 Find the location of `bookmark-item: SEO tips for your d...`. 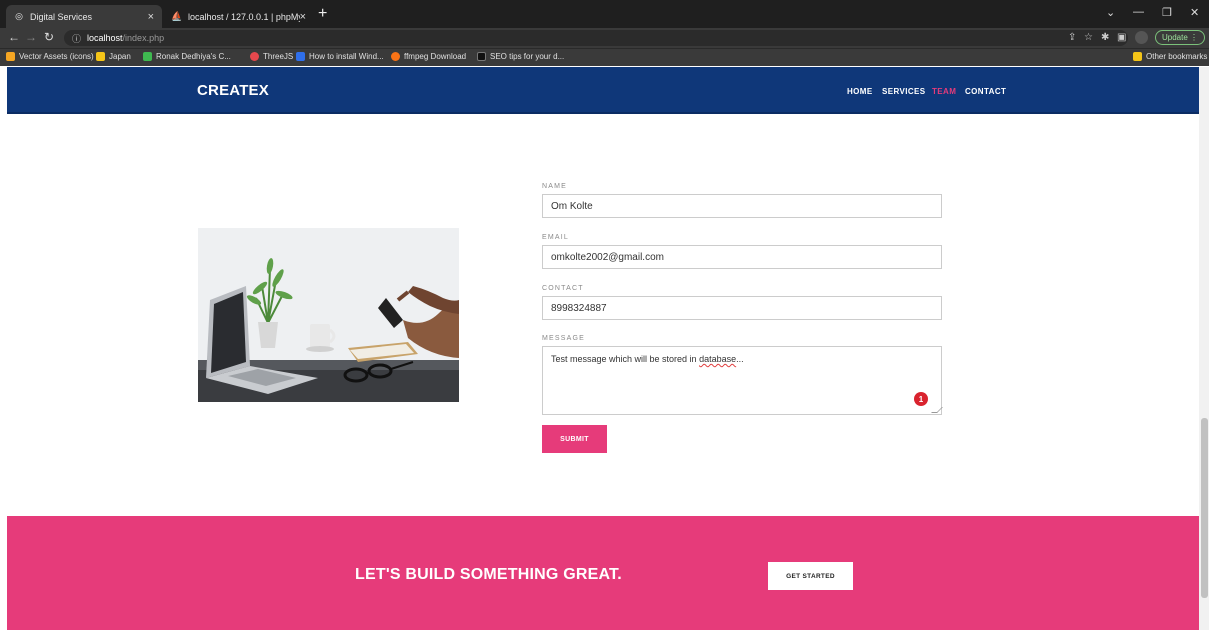

bookmark-item: SEO tips for your d... is located at coordinates (520, 56).